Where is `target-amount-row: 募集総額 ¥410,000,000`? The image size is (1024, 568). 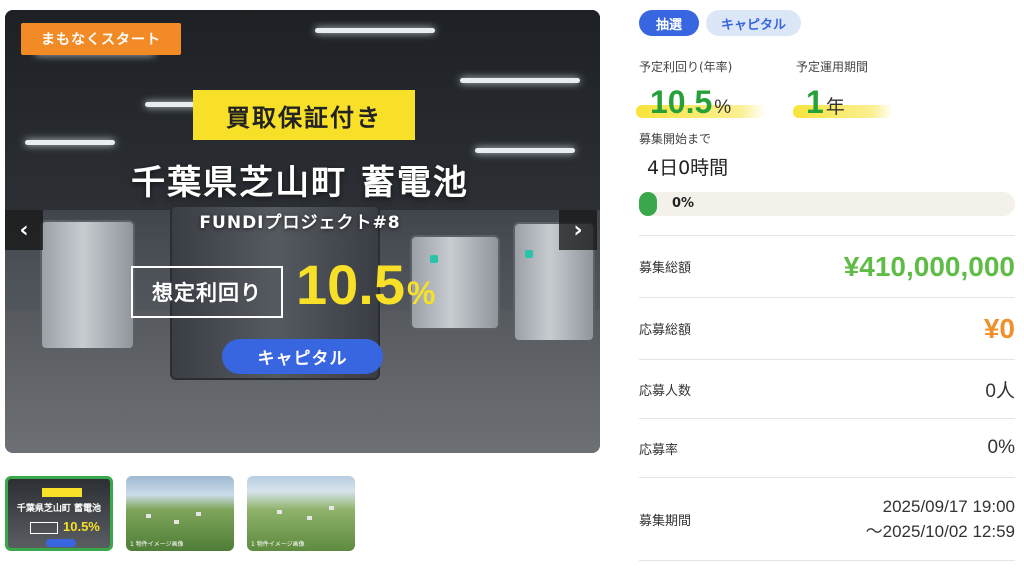
target-amount-row: 募集総額 ¥410,000,000 is located at coordinates (827, 266).